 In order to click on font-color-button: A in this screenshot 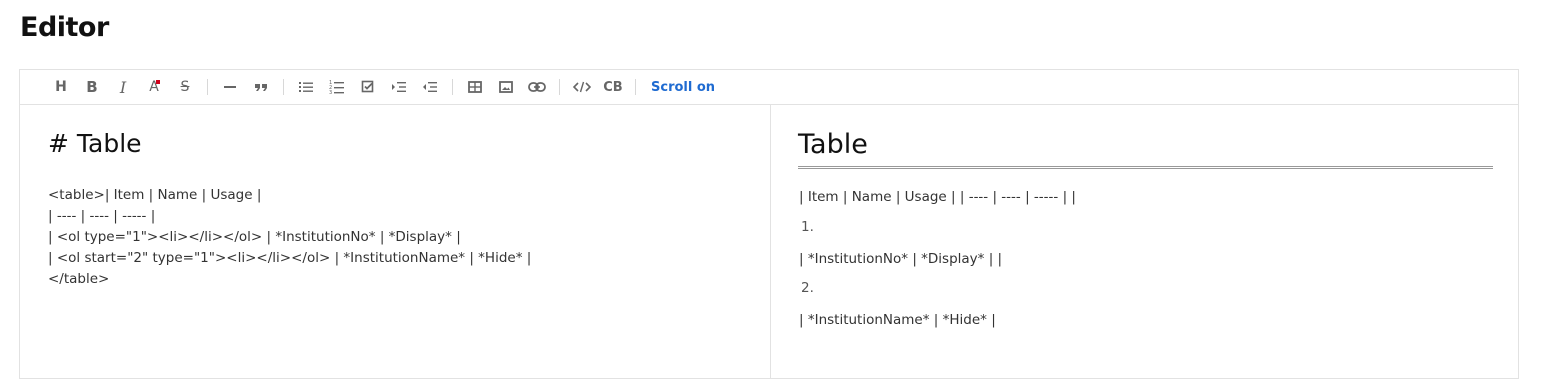, I will do `click(154, 87)`.